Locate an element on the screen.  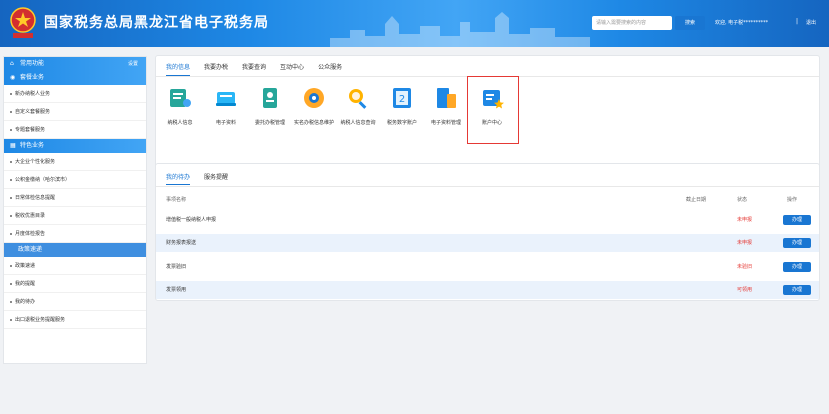
search-button: 搜索 is located at coordinates (690, 23).